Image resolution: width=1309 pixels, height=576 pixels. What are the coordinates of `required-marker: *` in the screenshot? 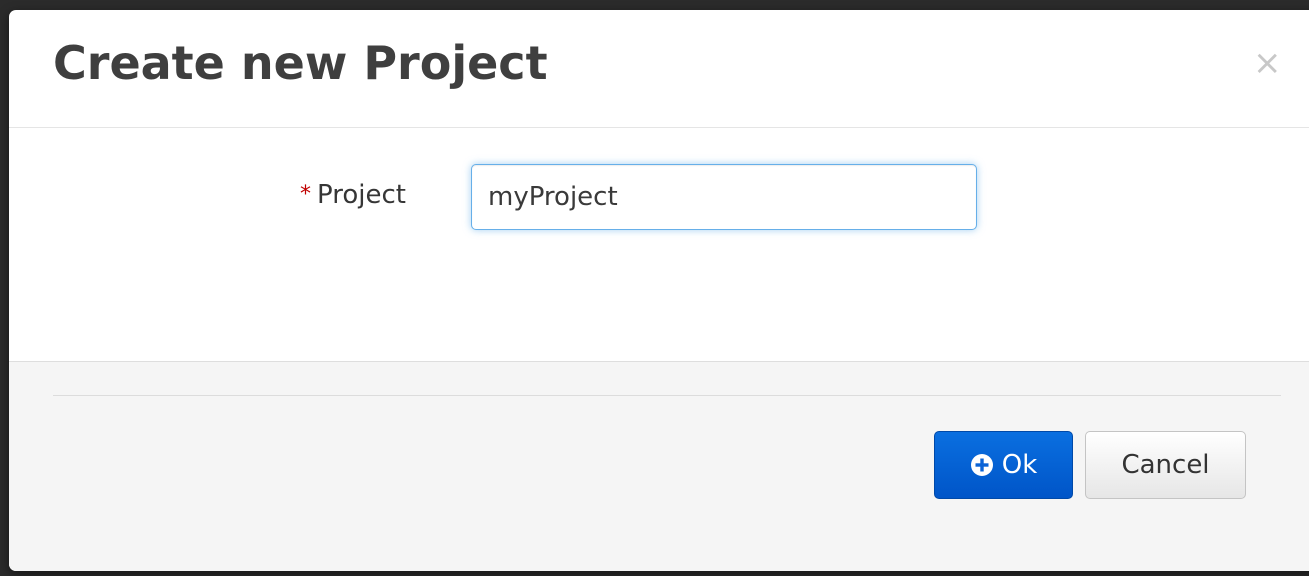 It's located at (305, 194).